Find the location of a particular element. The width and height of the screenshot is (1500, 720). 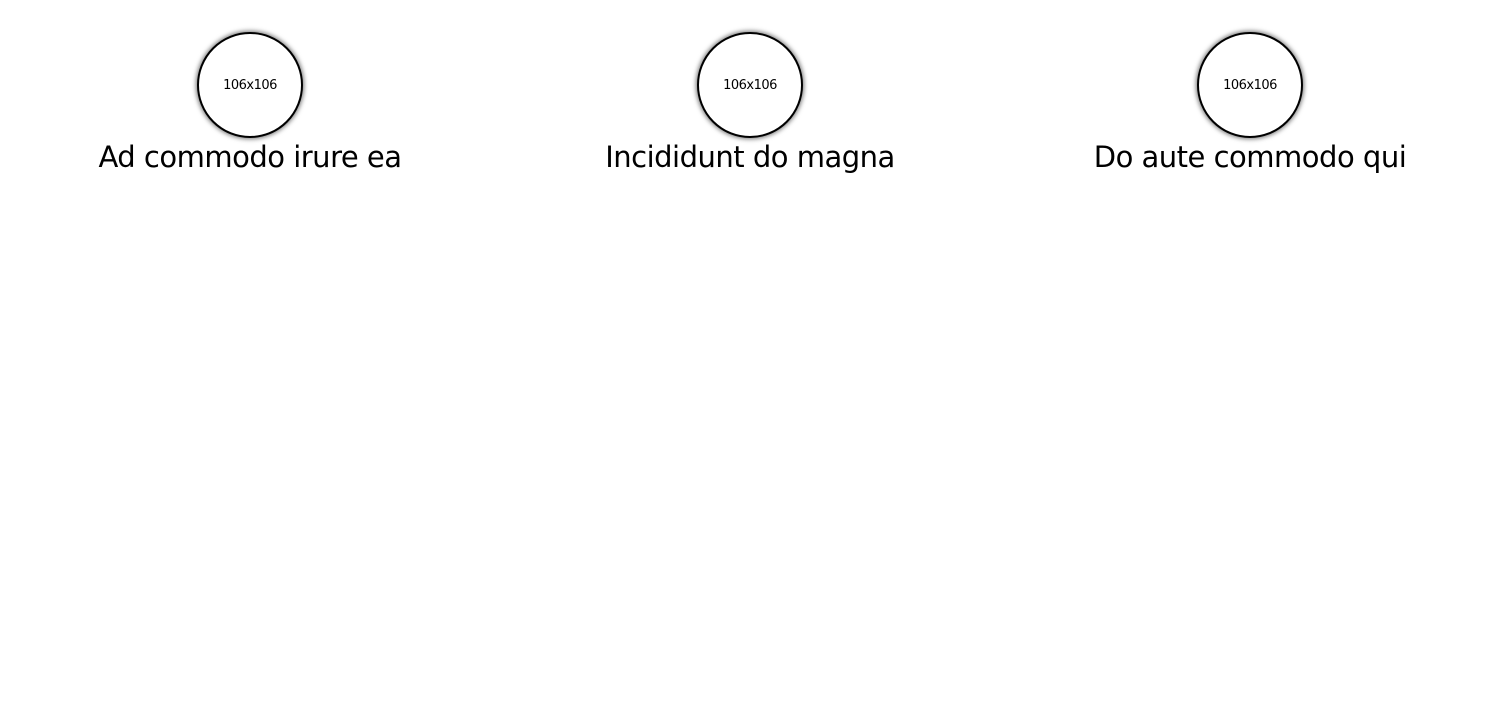

feature-card: 106x106 Do aute commodo qui is located at coordinates (1250, 103).